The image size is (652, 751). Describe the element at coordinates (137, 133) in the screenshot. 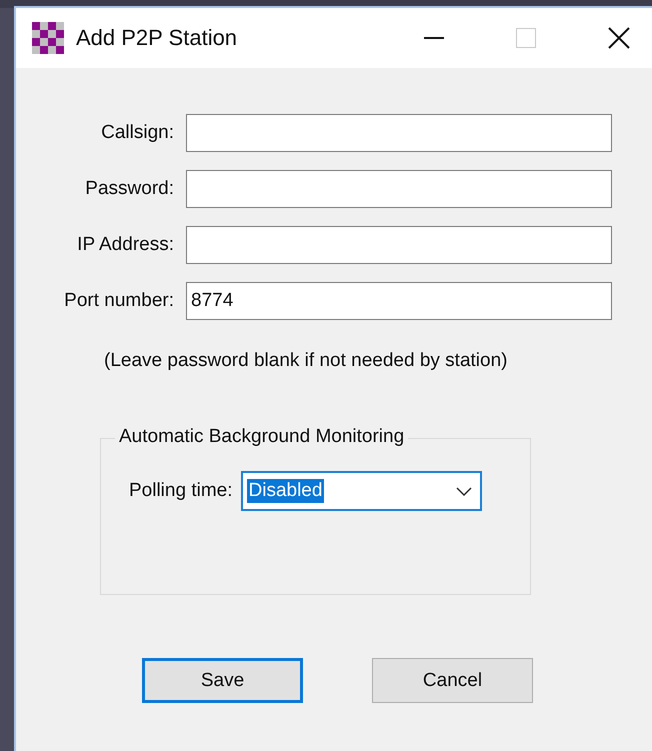

I see `field-label: Callsign:` at that location.